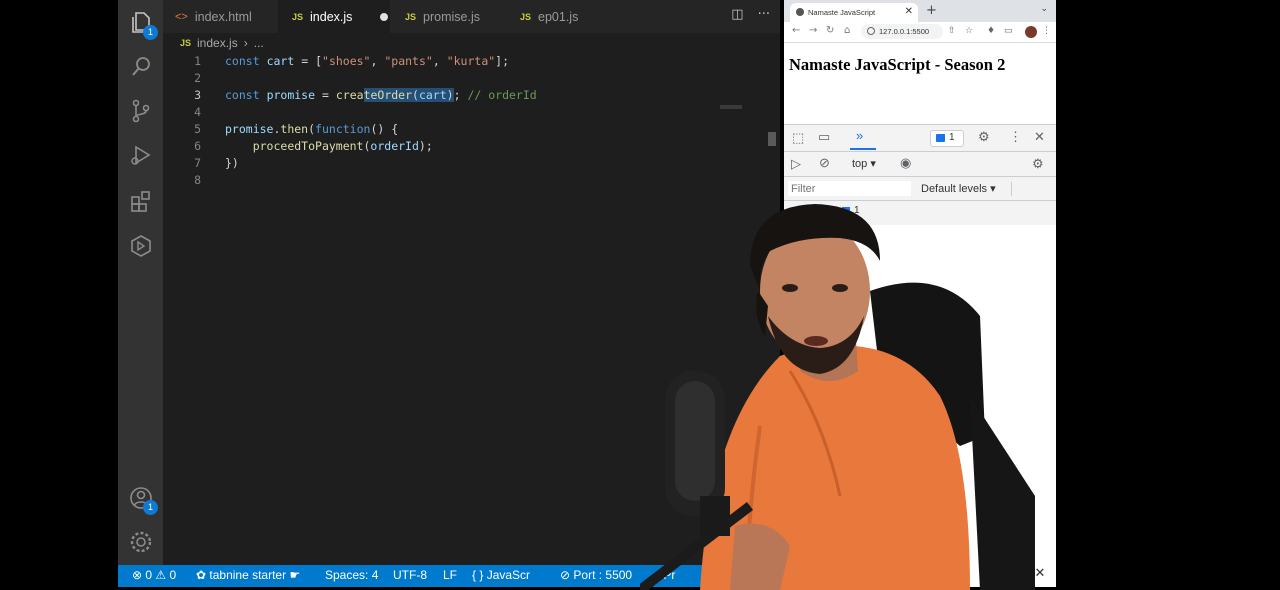 The height and width of the screenshot is (590, 1280). What do you see at coordinates (141, 201) in the screenshot?
I see `extensions-icon` at bounding box center [141, 201].